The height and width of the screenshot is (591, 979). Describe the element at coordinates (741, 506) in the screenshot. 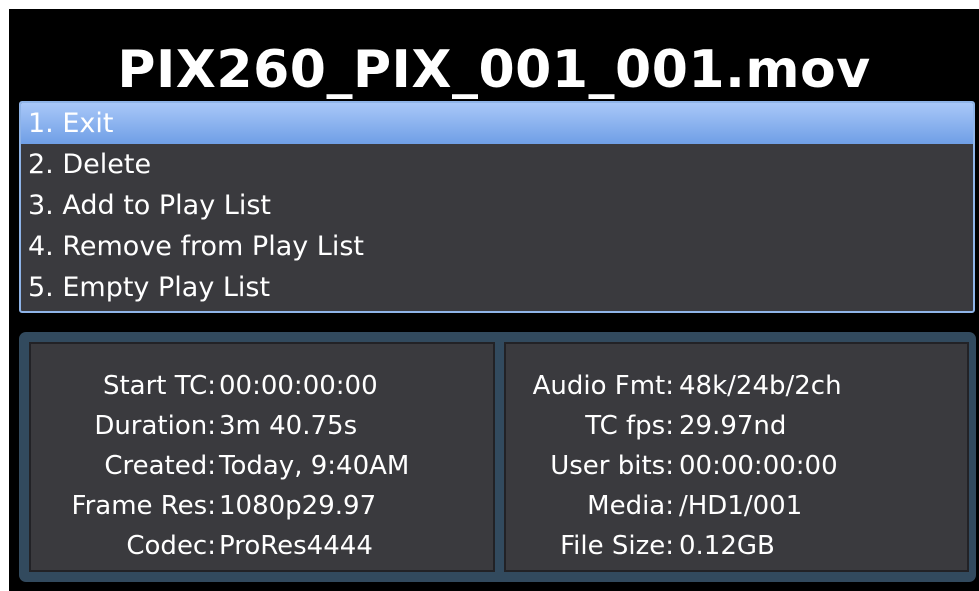

I see `info-value: /HD1/001` at that location.